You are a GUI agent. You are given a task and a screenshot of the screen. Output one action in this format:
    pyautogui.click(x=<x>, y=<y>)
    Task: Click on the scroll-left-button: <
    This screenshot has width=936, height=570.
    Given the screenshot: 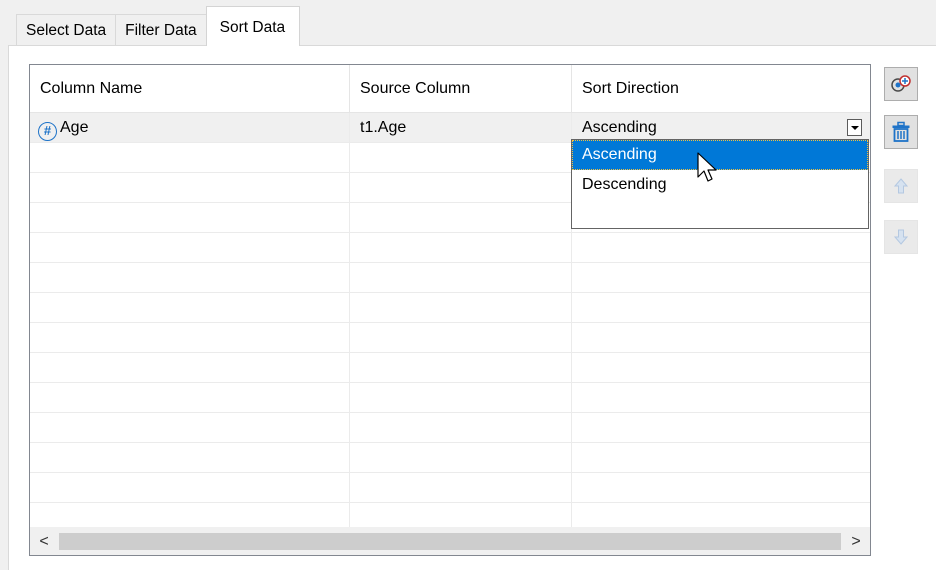 What is the action you would take?
    pyautogui.click(x=44, y=541)
    